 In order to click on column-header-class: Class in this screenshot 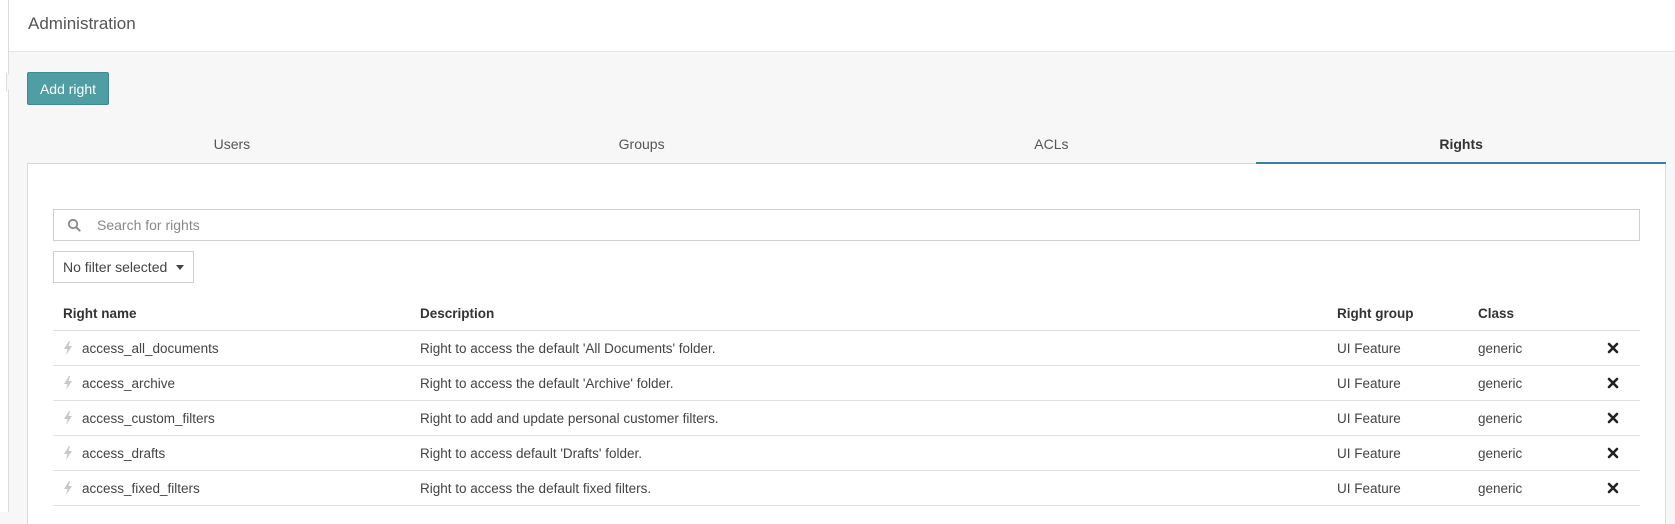, I will do `click(1531, 313)`.